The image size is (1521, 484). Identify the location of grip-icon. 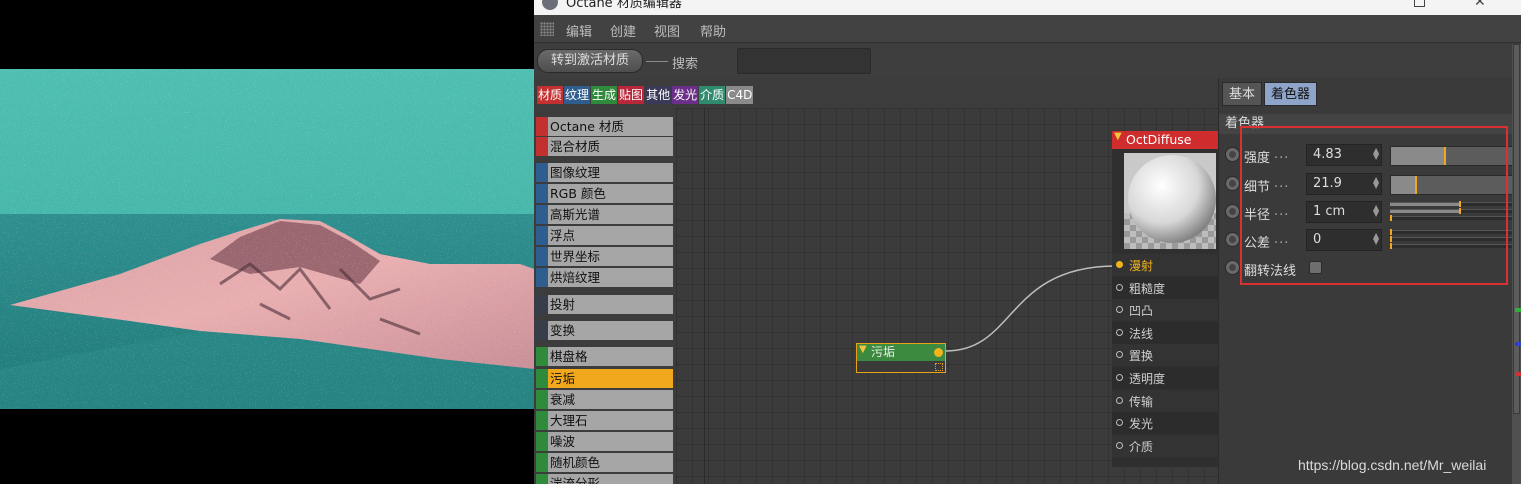
(547, 29).